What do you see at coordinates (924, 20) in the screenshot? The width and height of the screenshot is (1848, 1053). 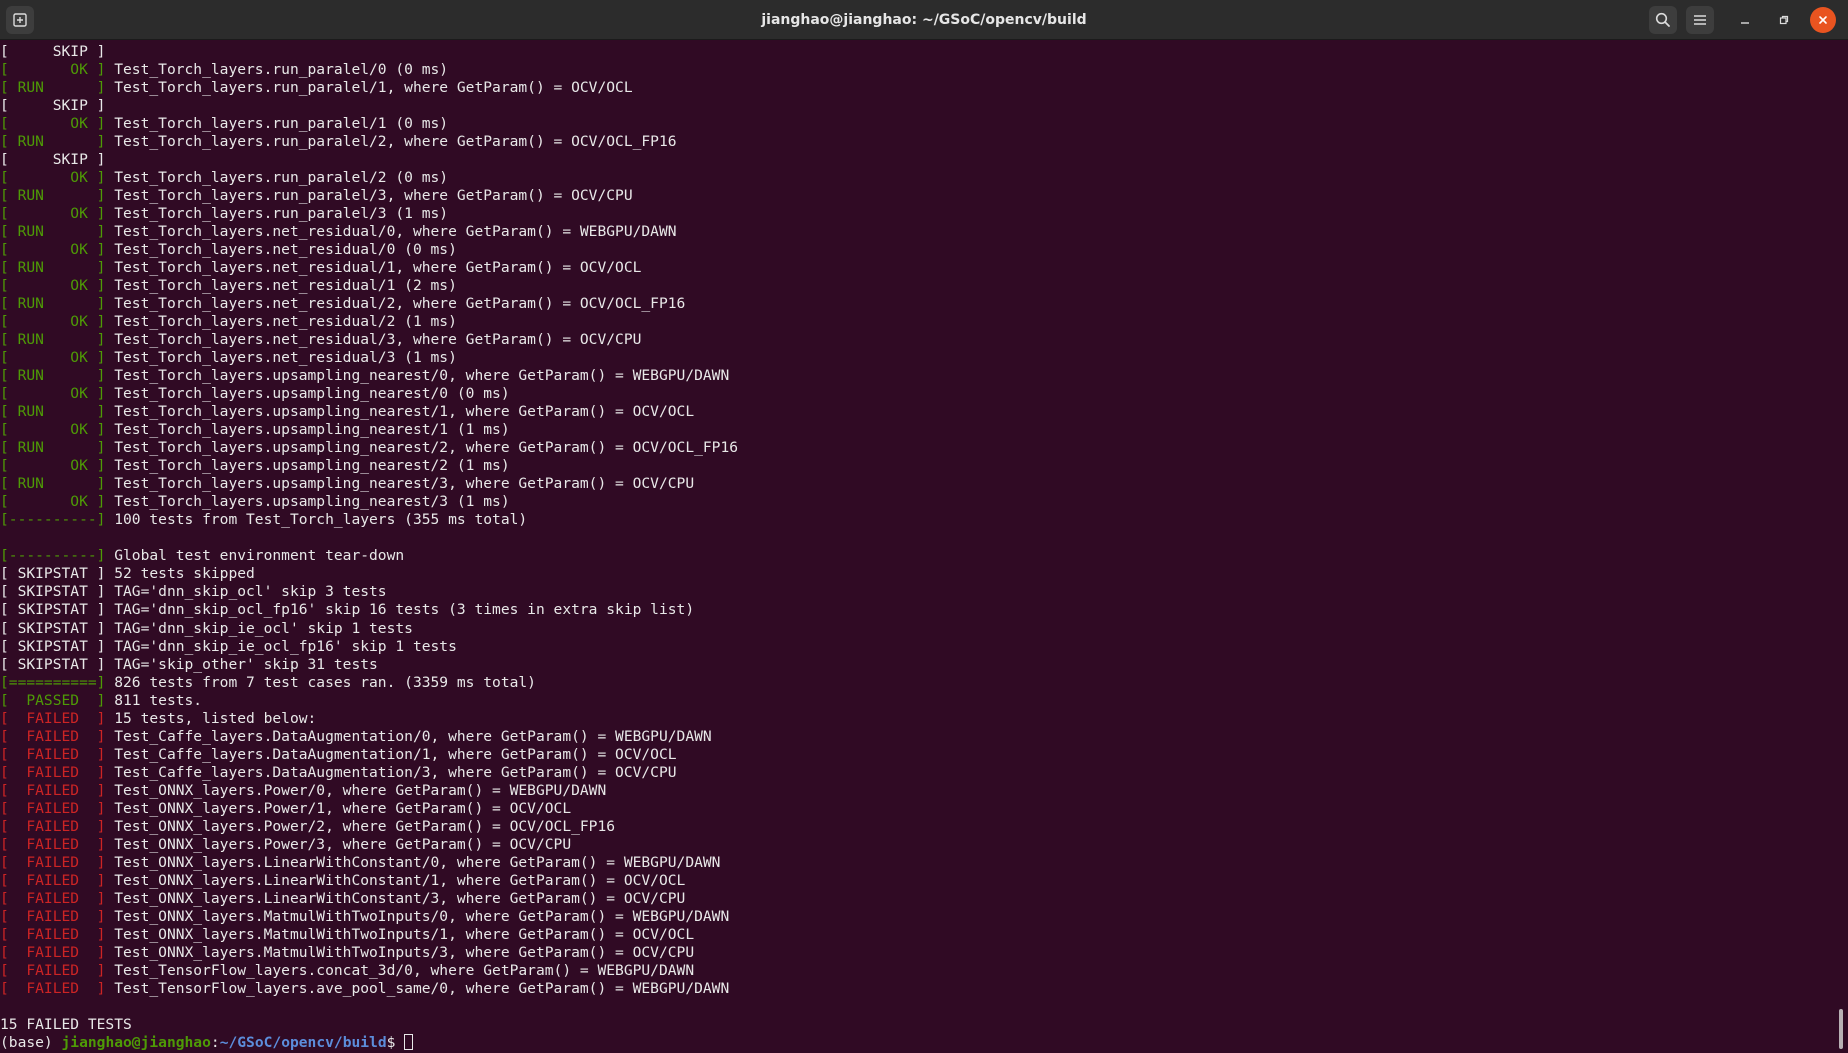 I see `window-title: jianghao@jianghao: ~/GSoC/opencv/build` at bounding box center [924, 20].